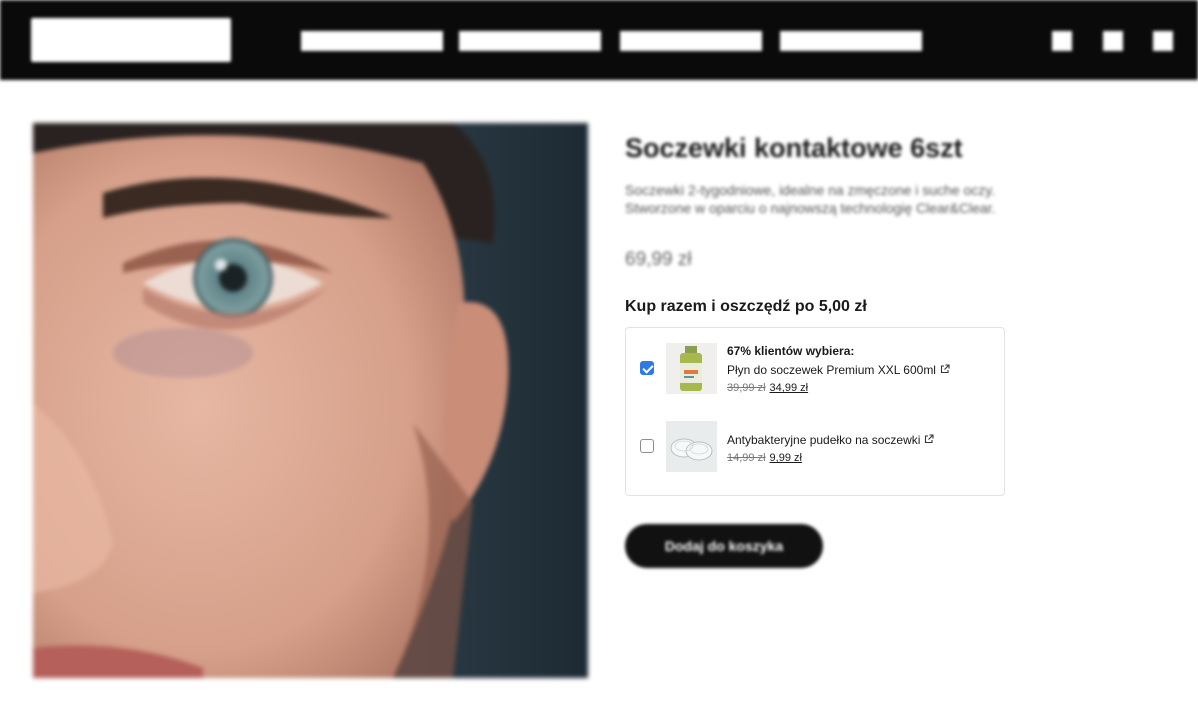  Describe the element at coordinates (131, 40) in the screenshot. I see `site-logo` at that location.